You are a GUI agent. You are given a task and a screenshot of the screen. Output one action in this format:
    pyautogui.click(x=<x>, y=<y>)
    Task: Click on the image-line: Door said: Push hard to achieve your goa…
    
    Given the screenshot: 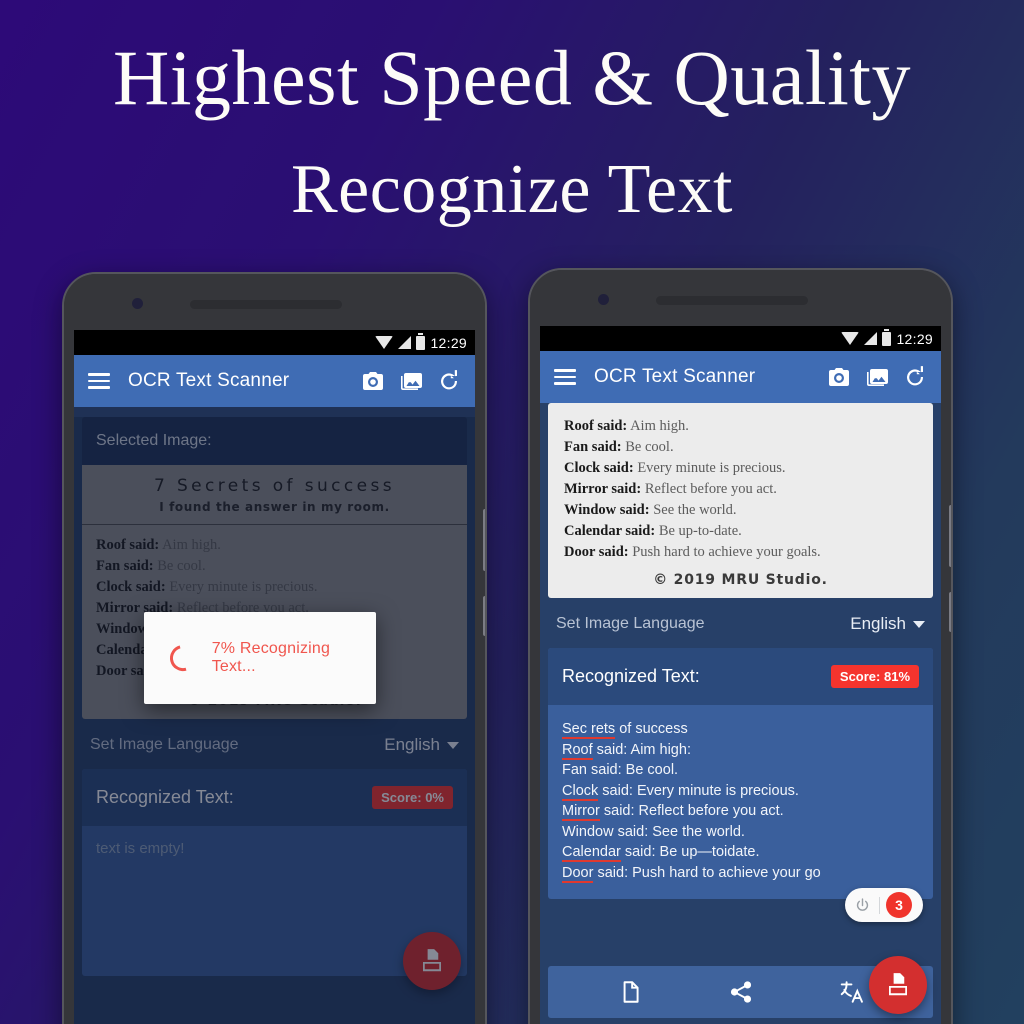 What is the action you would take?
    pyautogui.click(x=692, y=552)
    